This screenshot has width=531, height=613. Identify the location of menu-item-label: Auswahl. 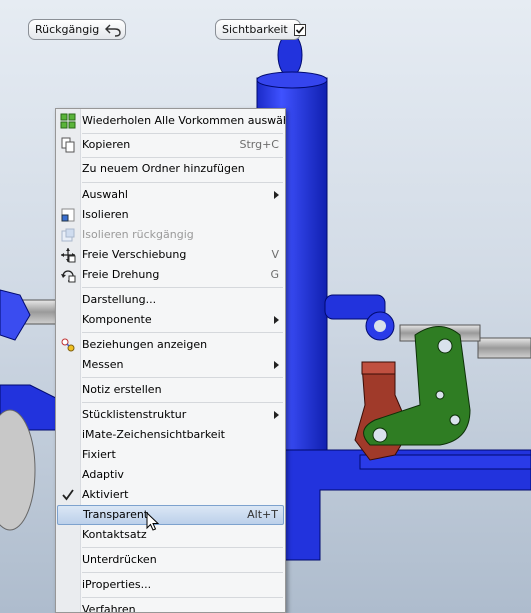
(105, 194).